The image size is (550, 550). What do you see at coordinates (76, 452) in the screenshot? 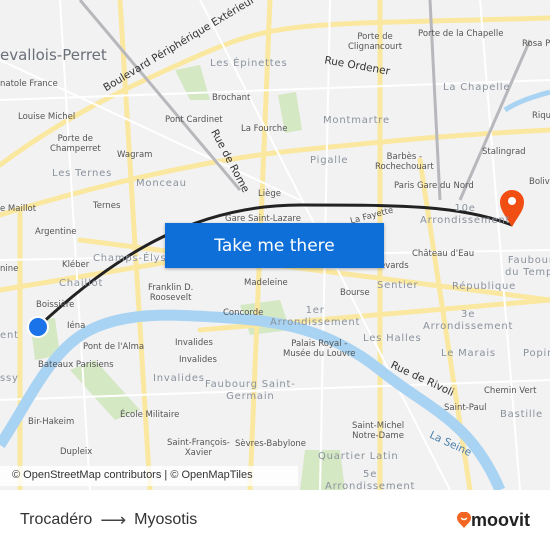
I see `map-label: Dupleix` at bounding box center [76, 452].